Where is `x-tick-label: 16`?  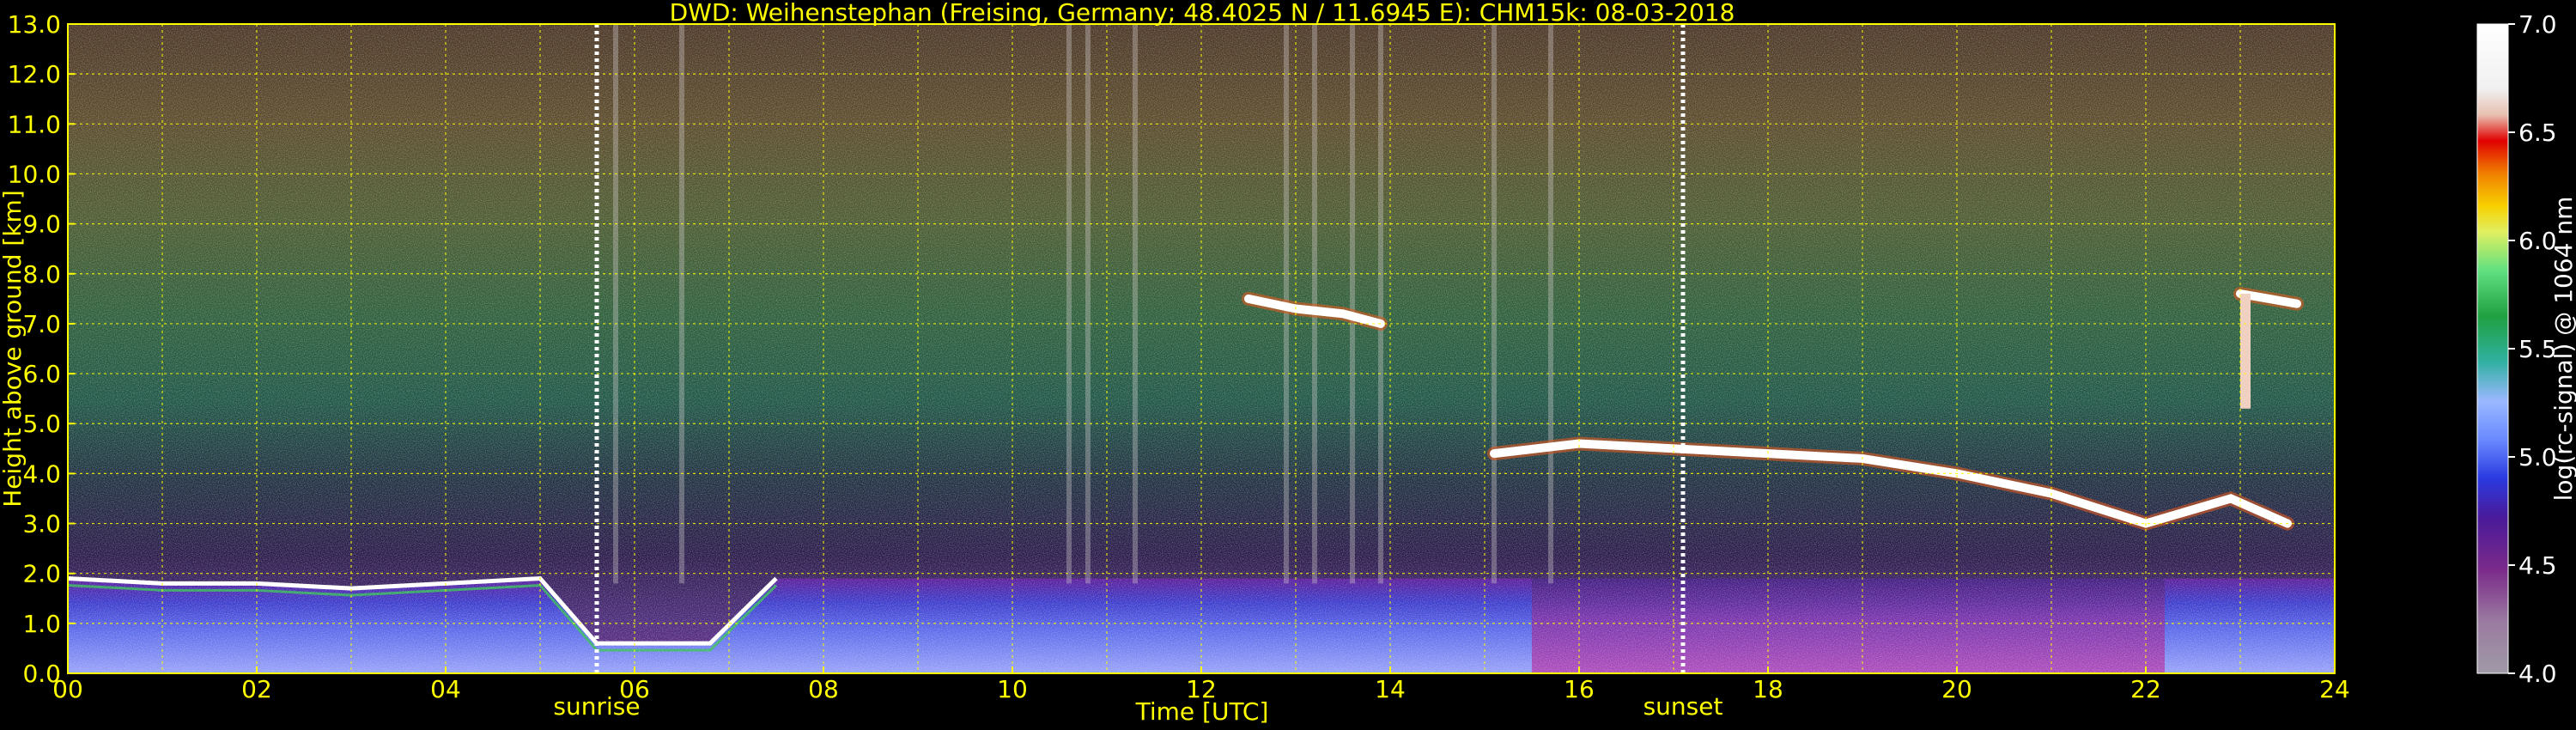 x-tick-label: 16 is located at coordinates (1579, 689).